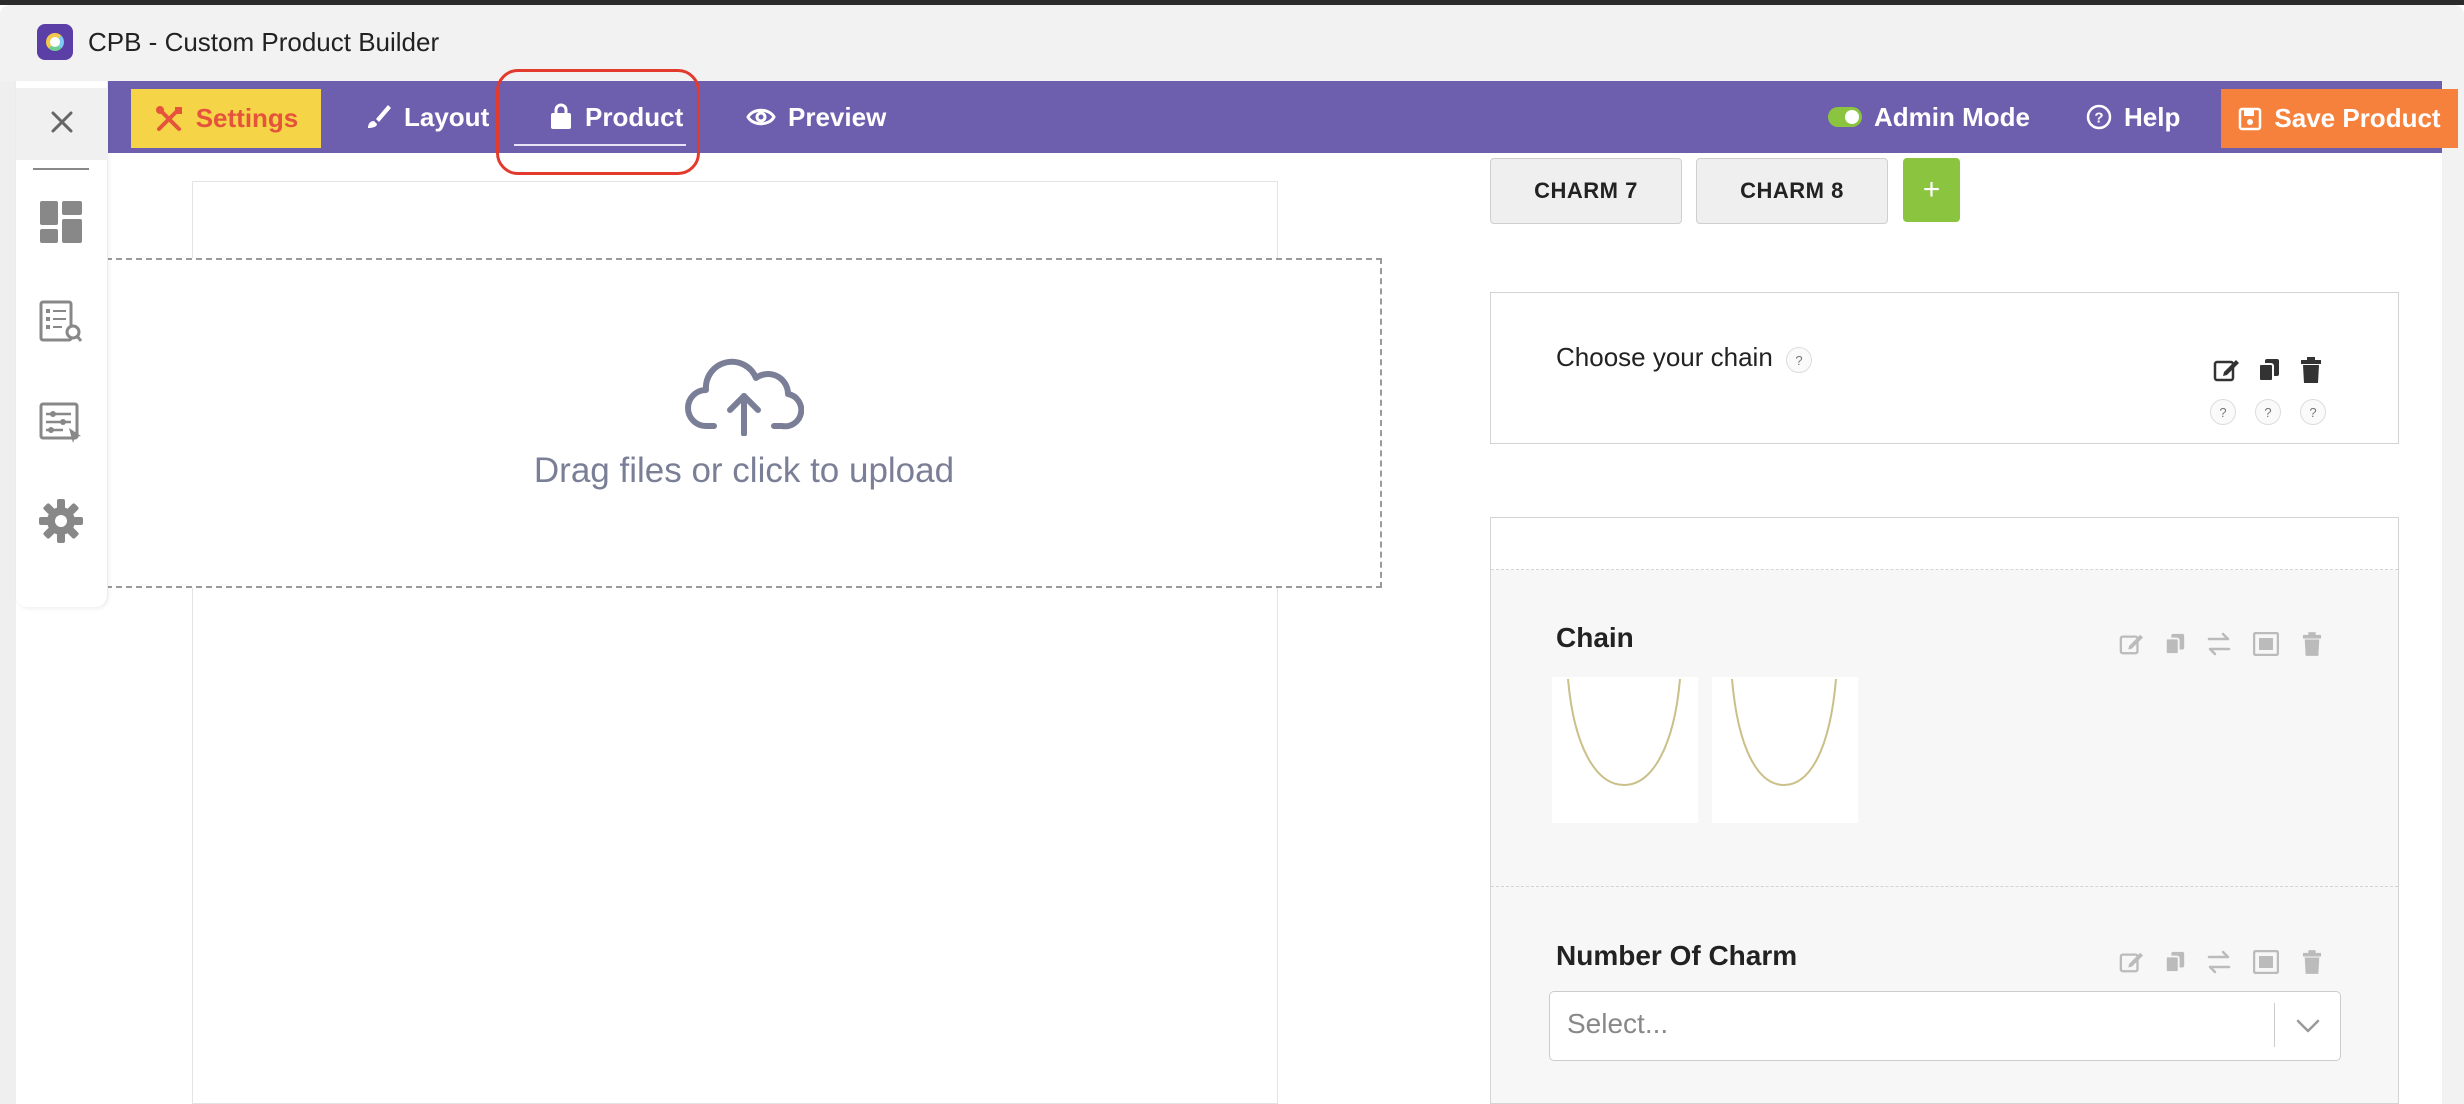 This screenshot has width=2464, height=1104. I want to click on settings-tab: Settings, so click(226, 118).